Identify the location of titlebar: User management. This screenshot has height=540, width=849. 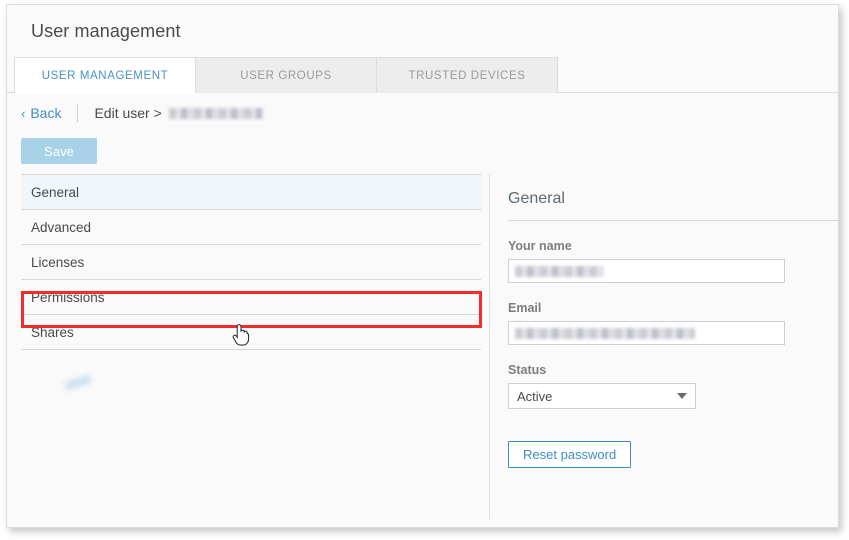
(422, 31).